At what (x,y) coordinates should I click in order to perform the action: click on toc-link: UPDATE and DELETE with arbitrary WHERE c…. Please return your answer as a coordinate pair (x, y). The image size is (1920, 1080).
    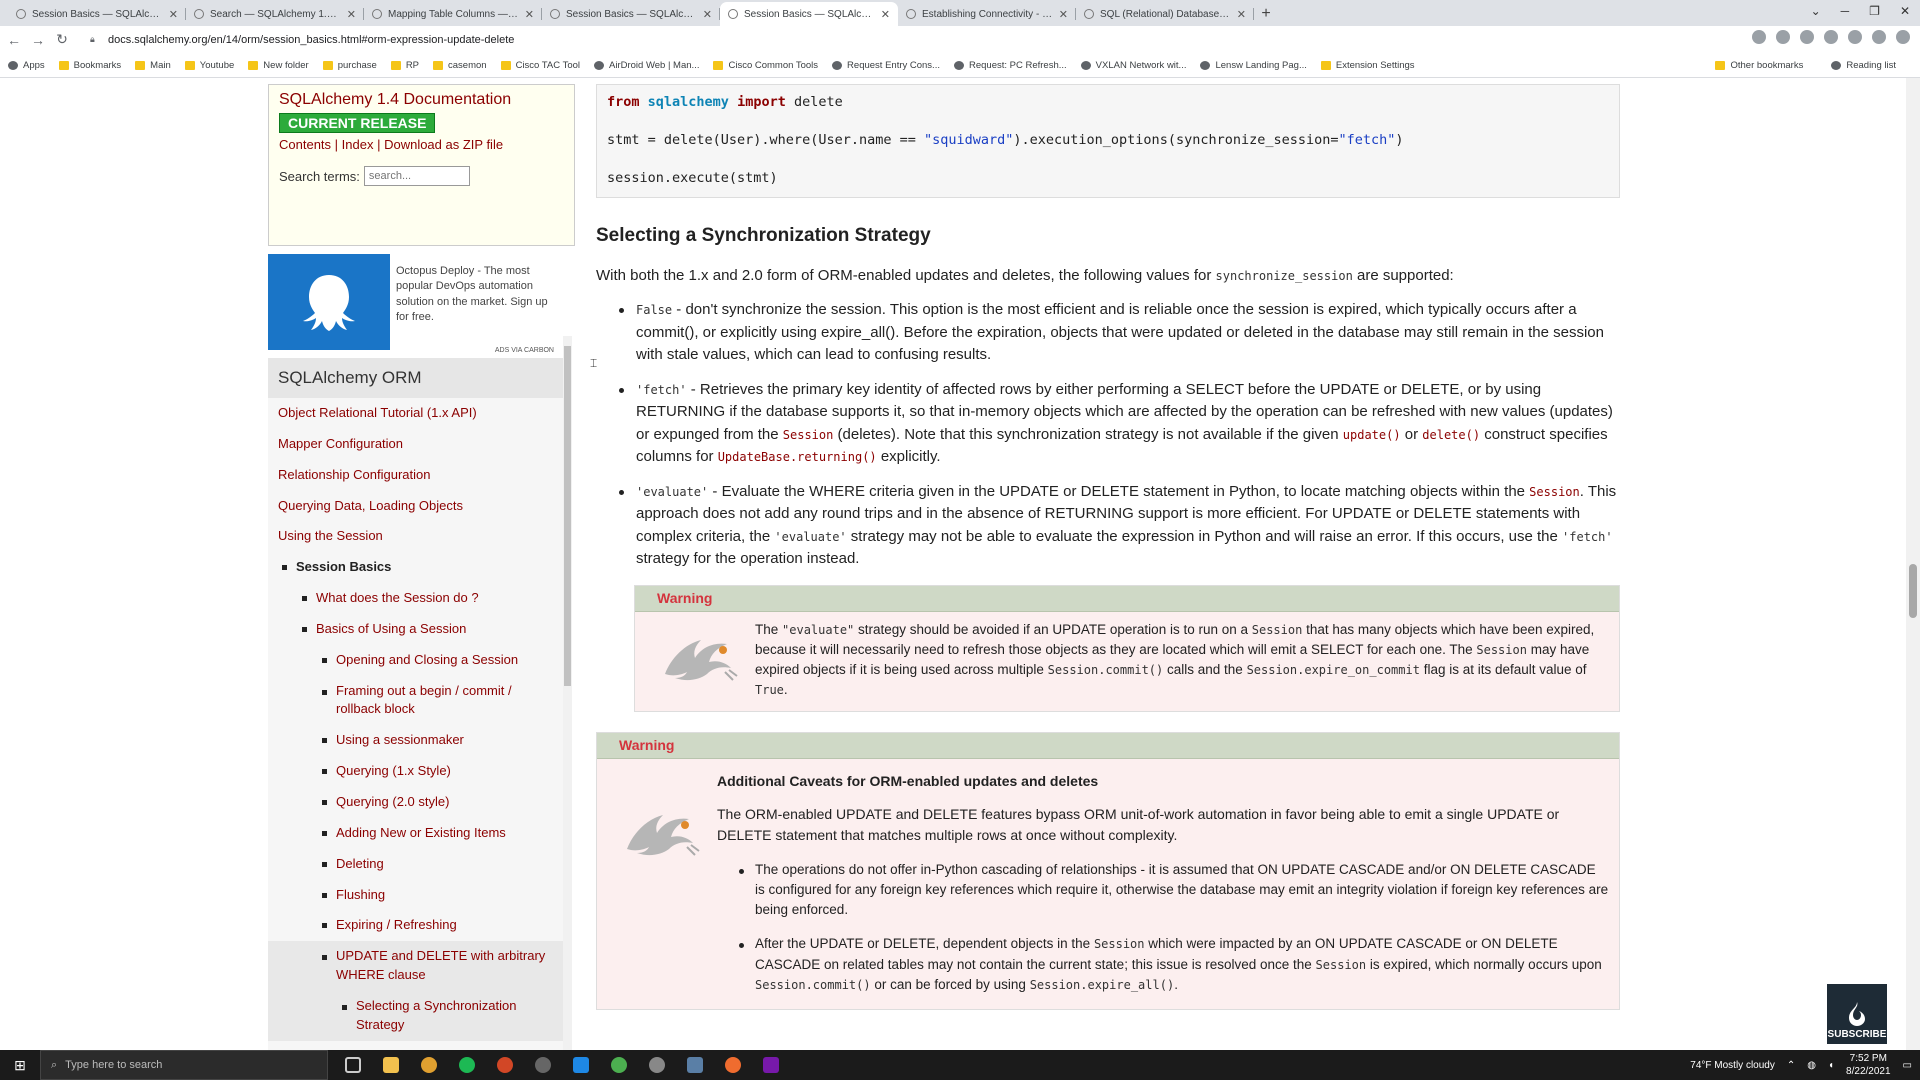
    Looking at the image, I should click on (445, 966).